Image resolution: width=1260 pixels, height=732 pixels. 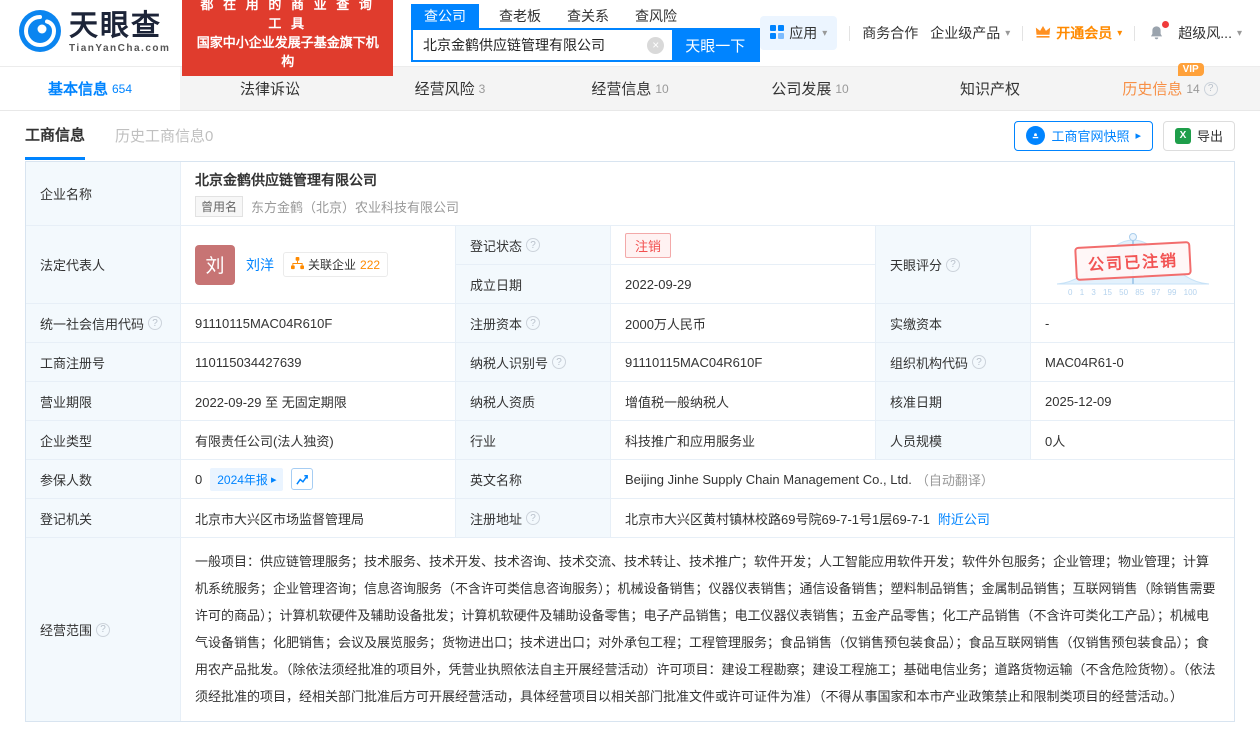 What do you see at coordinates (1083, 135) in the screenshot?
I see `official-snapshot-button: 工商官网快照 ▸` at bounding box center [1083, 135].